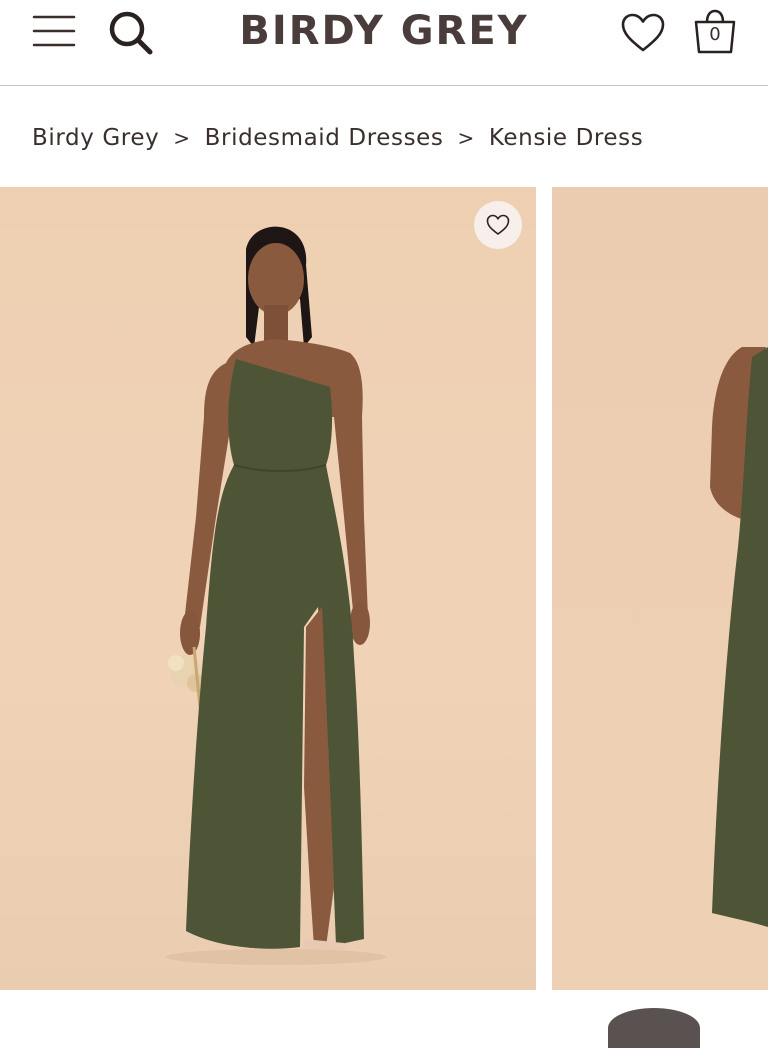 The width and height of the screenshot is (768, 1048). I want to click on chat-widget-button, so click(654, 1028).